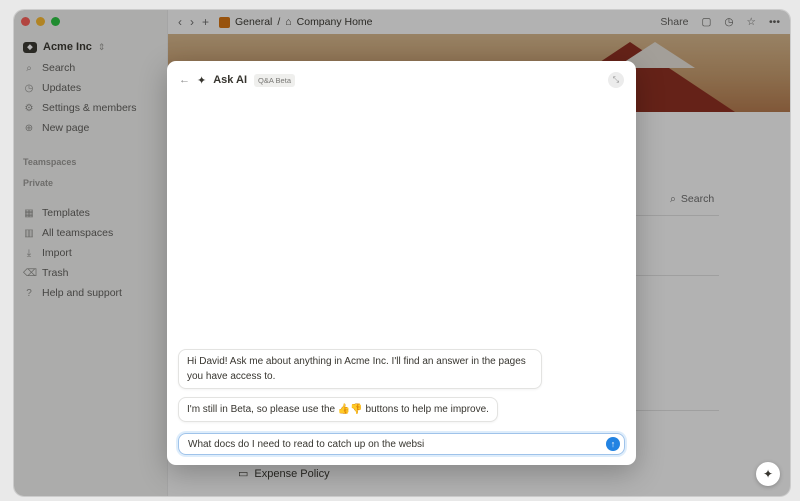  What do you see at coordinates (616, 80) in the screenshot?
I see `collapse-icon: ⤡` at bounding box center [616, 80].